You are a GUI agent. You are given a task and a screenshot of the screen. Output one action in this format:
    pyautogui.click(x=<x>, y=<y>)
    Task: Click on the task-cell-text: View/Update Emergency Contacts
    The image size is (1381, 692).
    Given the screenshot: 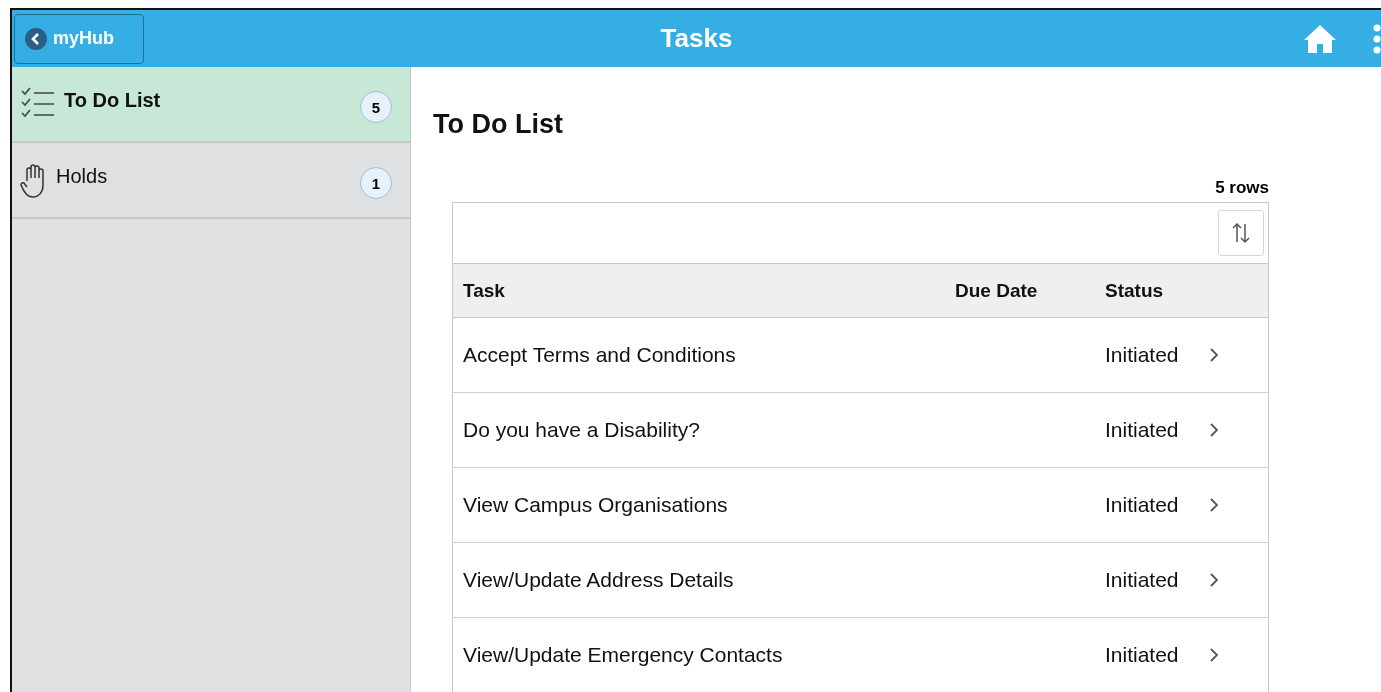 What is the action you would take?
    pyautogui.click(x=623, y=655)
    